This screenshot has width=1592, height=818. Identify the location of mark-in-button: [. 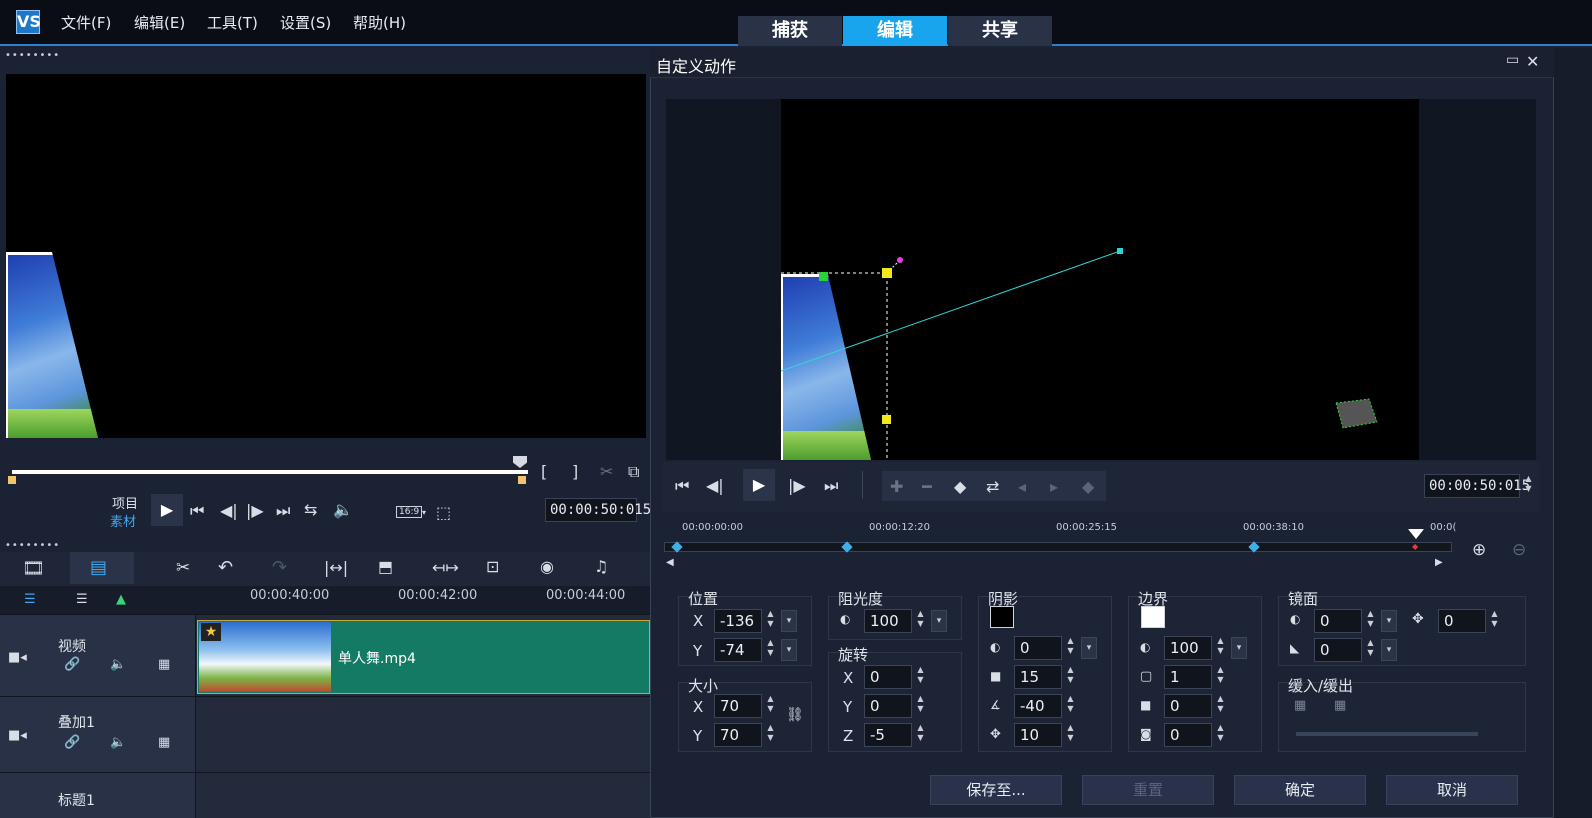
(544, 471).